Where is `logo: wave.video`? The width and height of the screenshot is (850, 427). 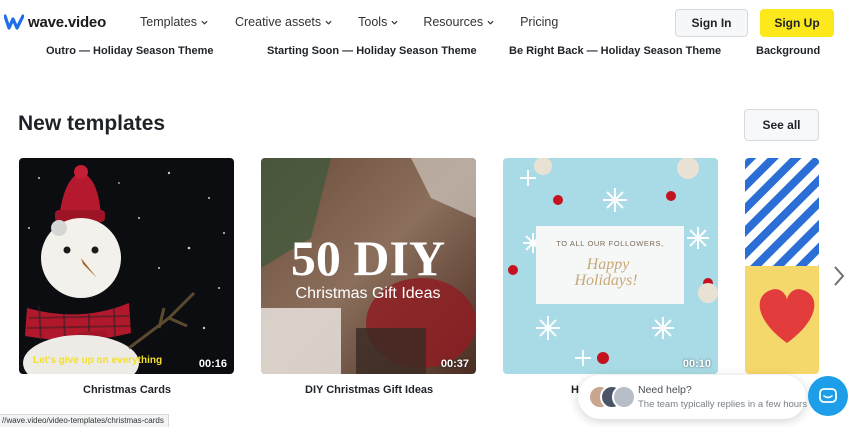 logo: wave.video is located at coordinates (55, 22).